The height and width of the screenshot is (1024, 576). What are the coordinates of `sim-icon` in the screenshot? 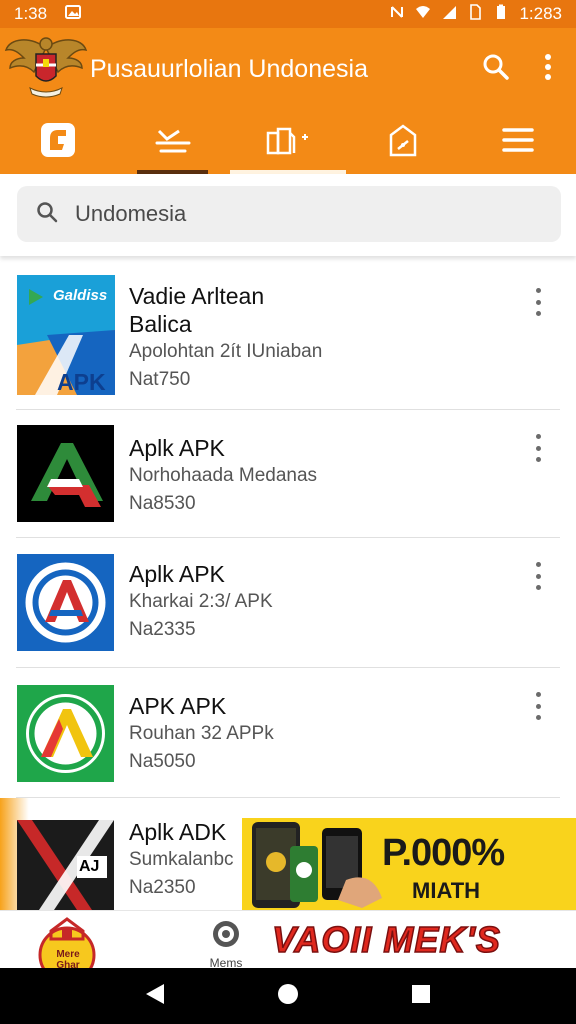 It's located at (475, 14).